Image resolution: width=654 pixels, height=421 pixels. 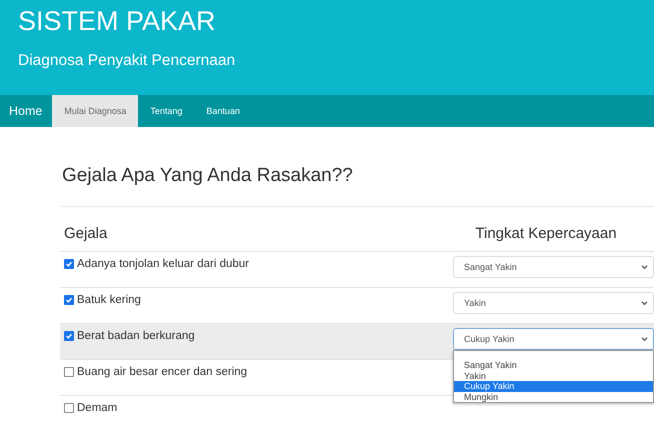 What do you see at coordinates (85, 233) in the screenshot?
I see `column-header: Gejala` at bounding box center [85, 233].